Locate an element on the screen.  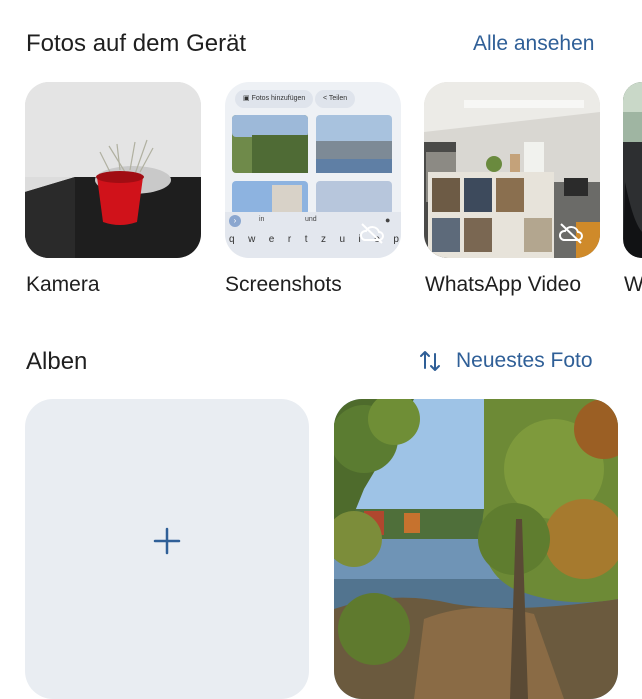
plus-icon is located at coordinates (167, 541).